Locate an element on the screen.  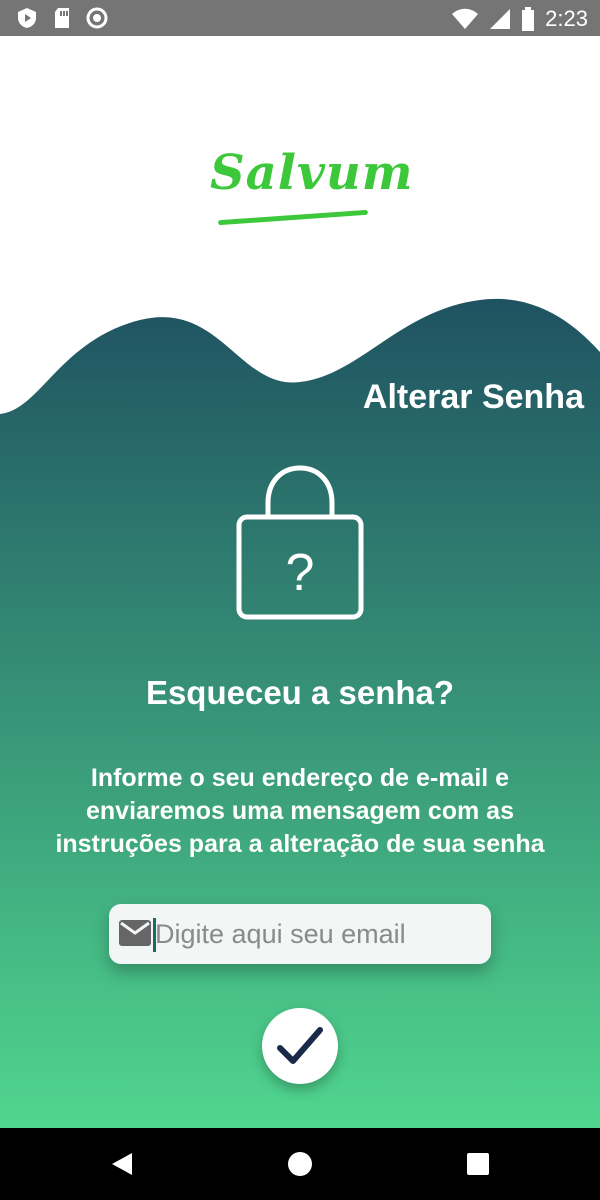
email-field is located at coordinates (300, 934).